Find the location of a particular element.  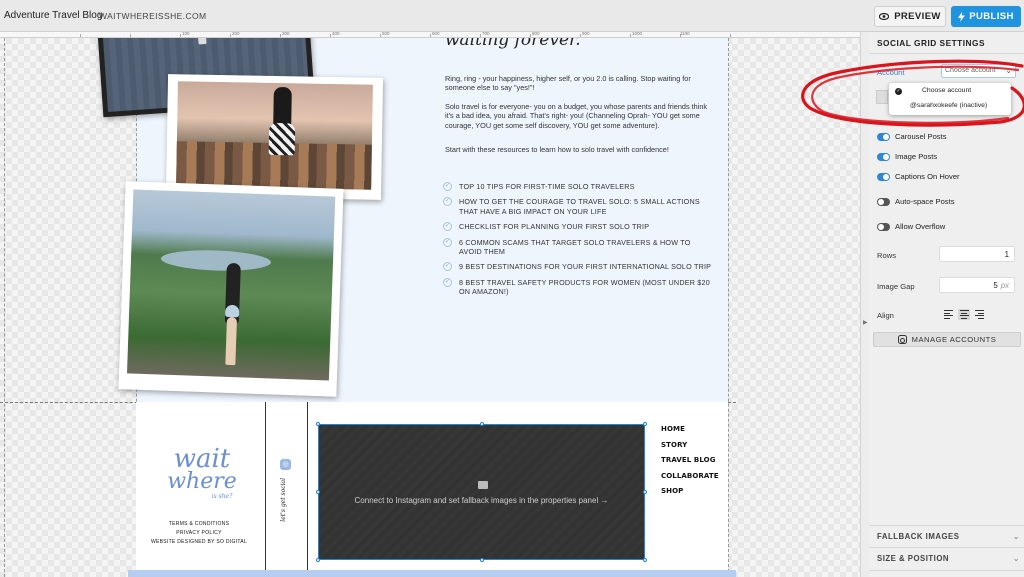

size-position-section: SIZE & POSITION ⌄ is located at coordinates (950, 558).